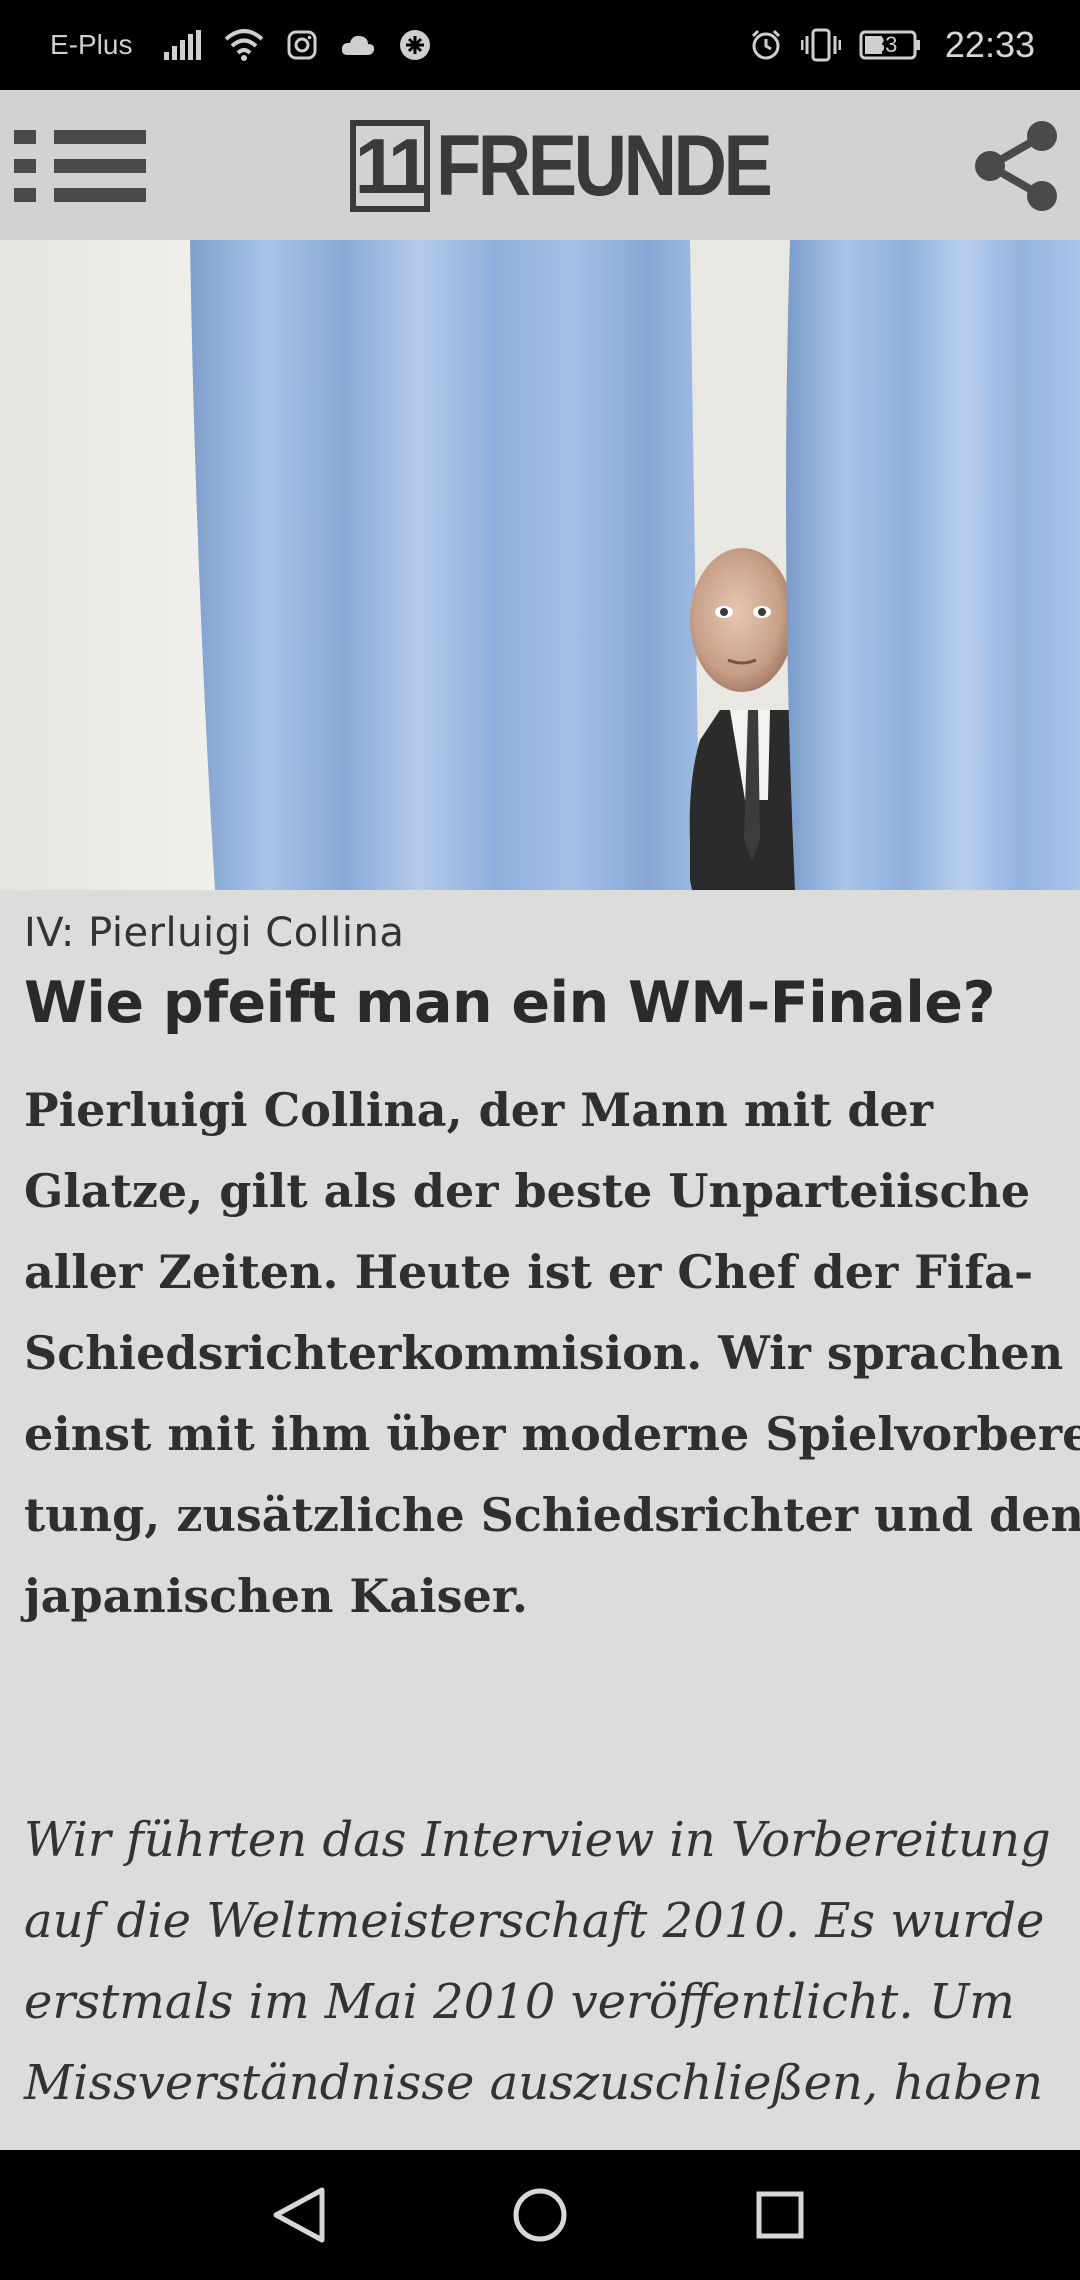 This screenshot has width=1080, height=2280. Describe the element at coordinates (415, 45) in the screenshot. I see `app-badge-icon` at that location.